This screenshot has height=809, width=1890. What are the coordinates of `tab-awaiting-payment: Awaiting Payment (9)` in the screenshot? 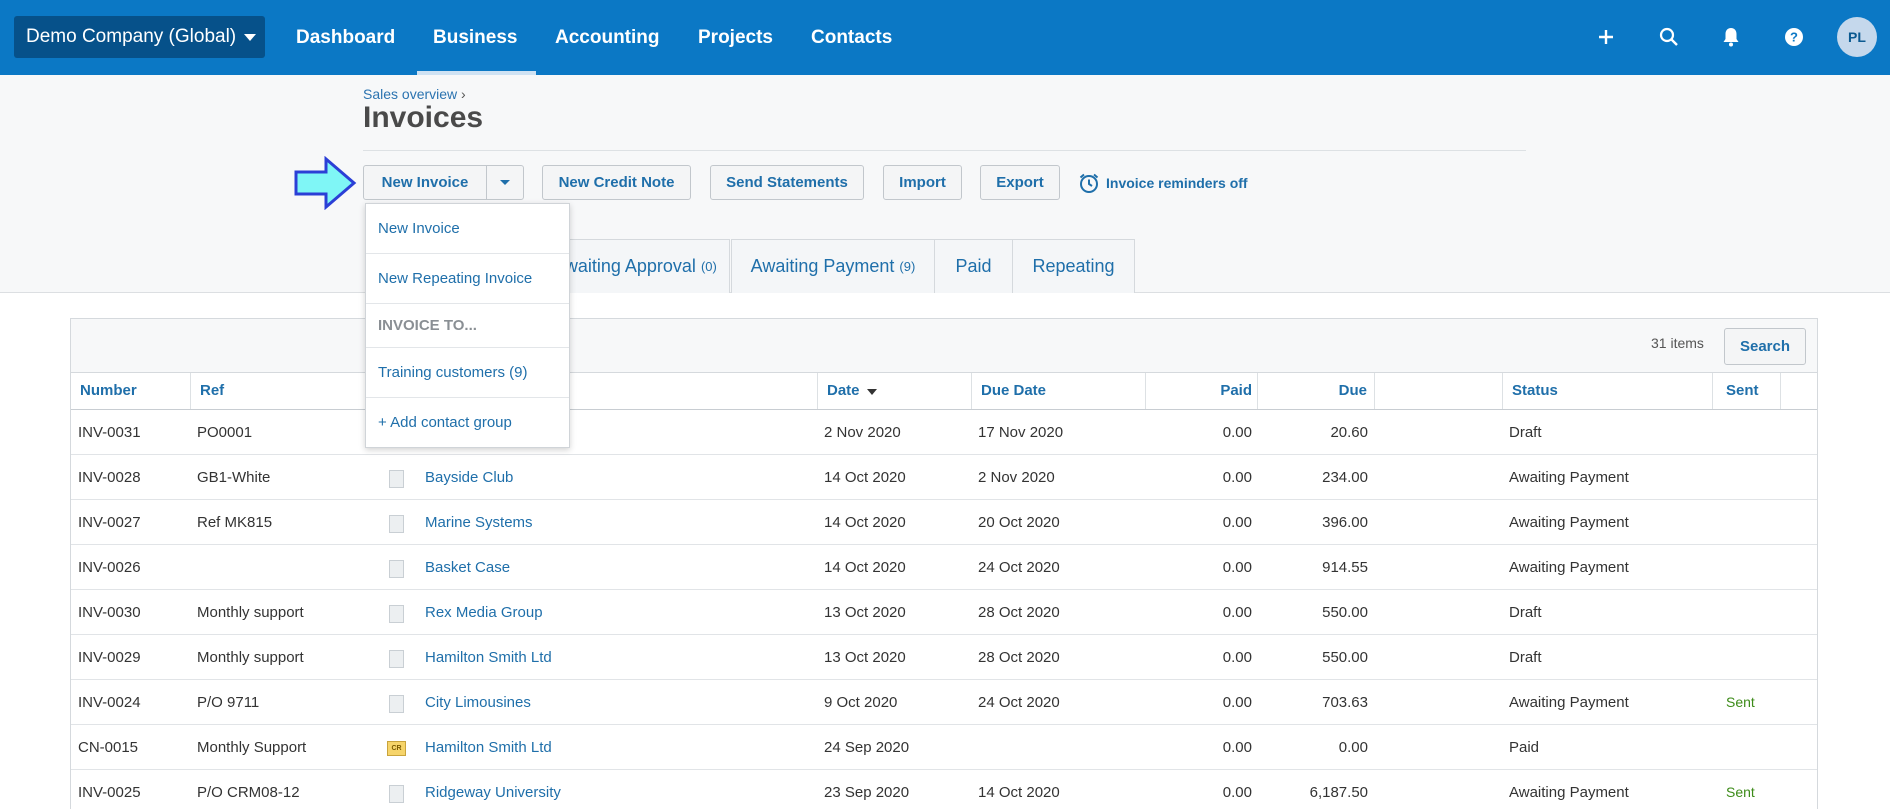 It's located at (833, 266).